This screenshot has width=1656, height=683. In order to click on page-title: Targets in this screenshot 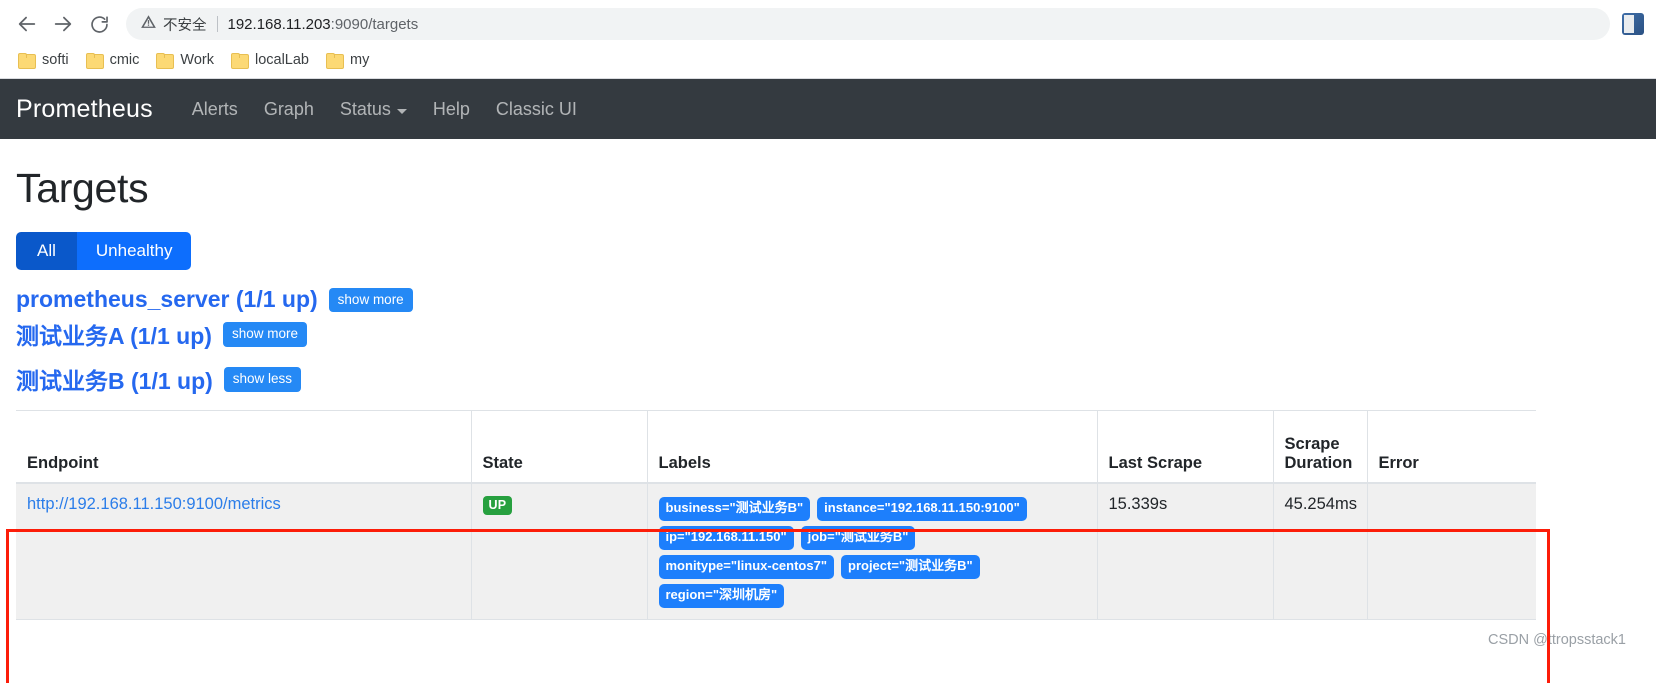, I will do `click(82, 188)`.